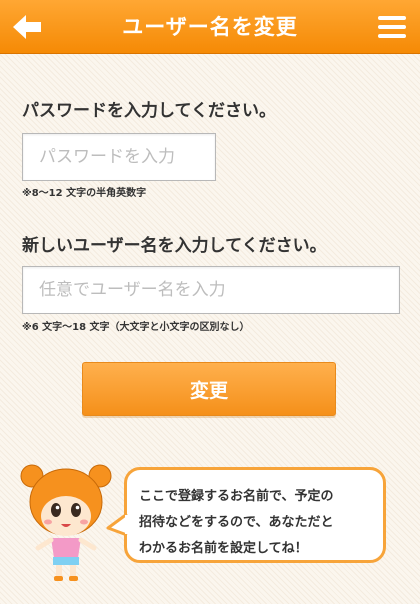 The width and height of the screenshot is (420, 604). I want to click on menu-button, so click(392, 27).